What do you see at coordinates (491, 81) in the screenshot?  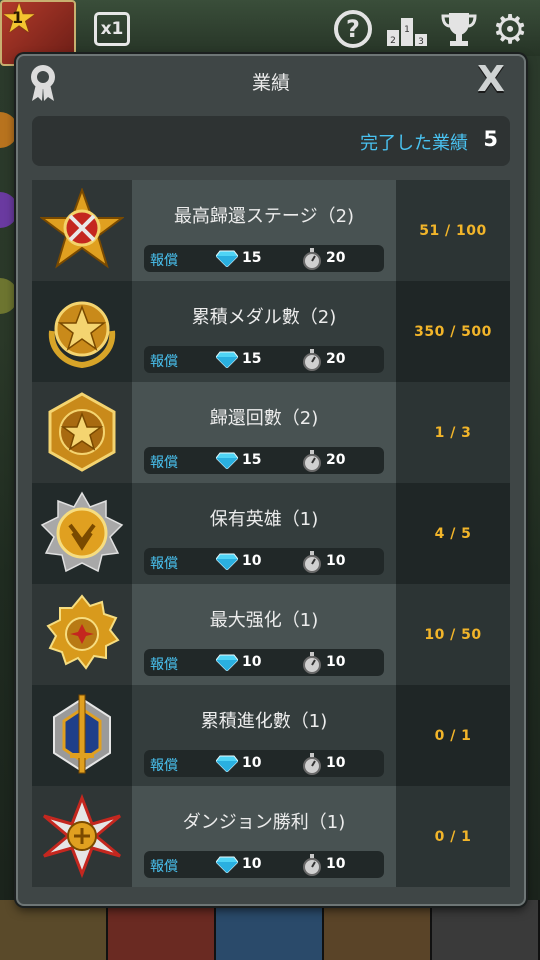 I see `close-button: X` at bounding box center [491, 81].